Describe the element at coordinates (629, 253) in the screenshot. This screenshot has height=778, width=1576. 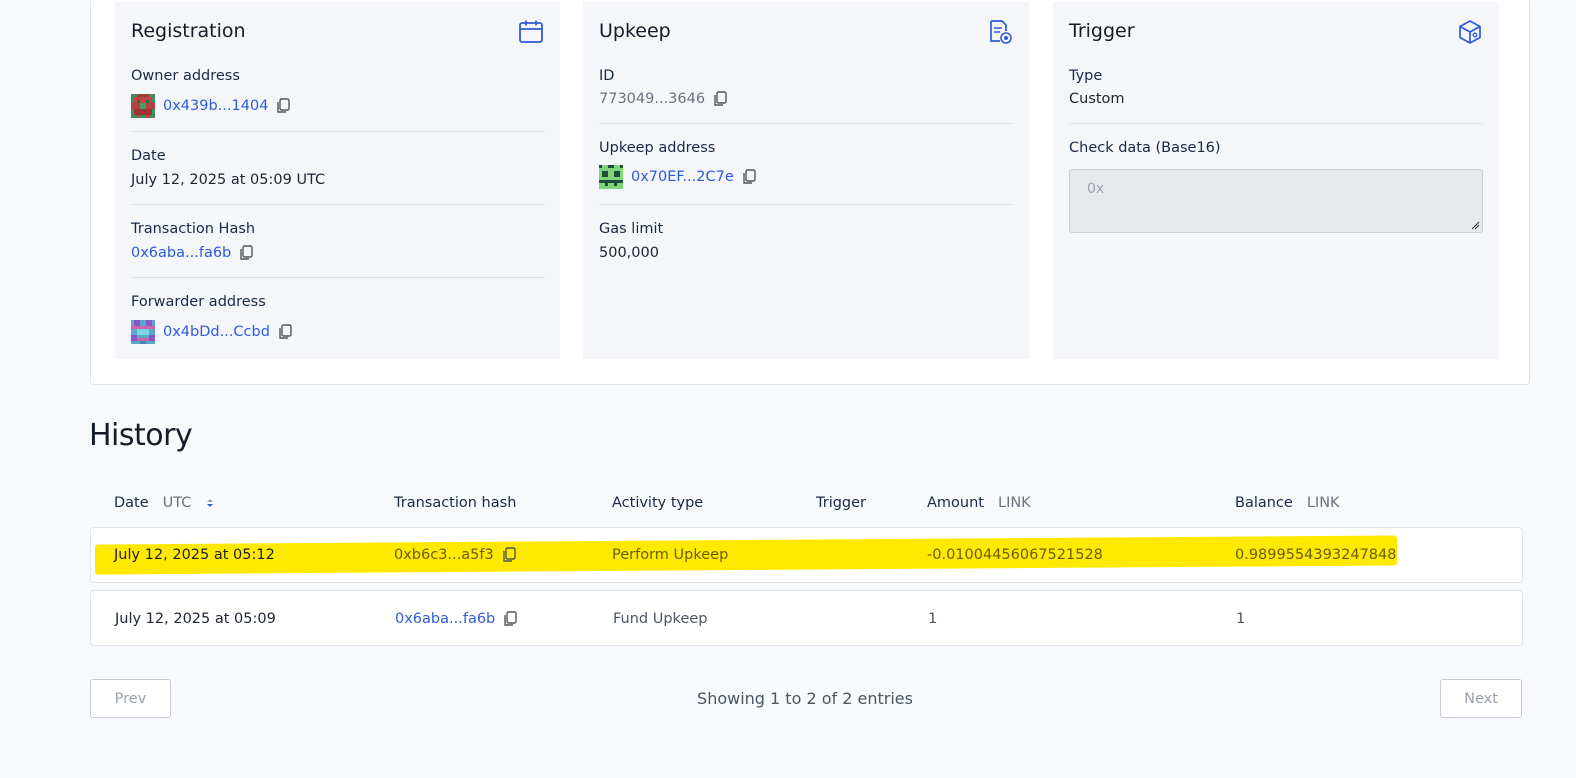
I see `gas-limit-value: 500,000` at that location.